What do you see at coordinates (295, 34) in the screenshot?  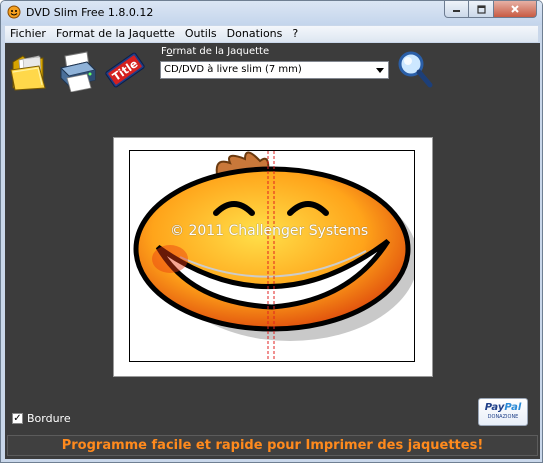 I see `menu-help: ?` at bounding box center [295, 34].